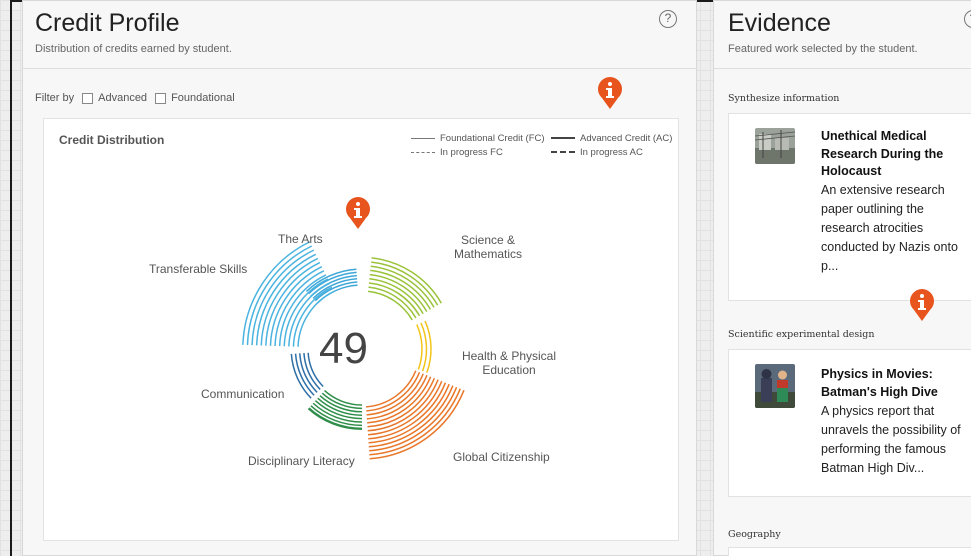 The width and height of the screenshot is (971, 556). Describe the element at coordinates (419, 347) in the screenshot. I see `arc-health` at that location.